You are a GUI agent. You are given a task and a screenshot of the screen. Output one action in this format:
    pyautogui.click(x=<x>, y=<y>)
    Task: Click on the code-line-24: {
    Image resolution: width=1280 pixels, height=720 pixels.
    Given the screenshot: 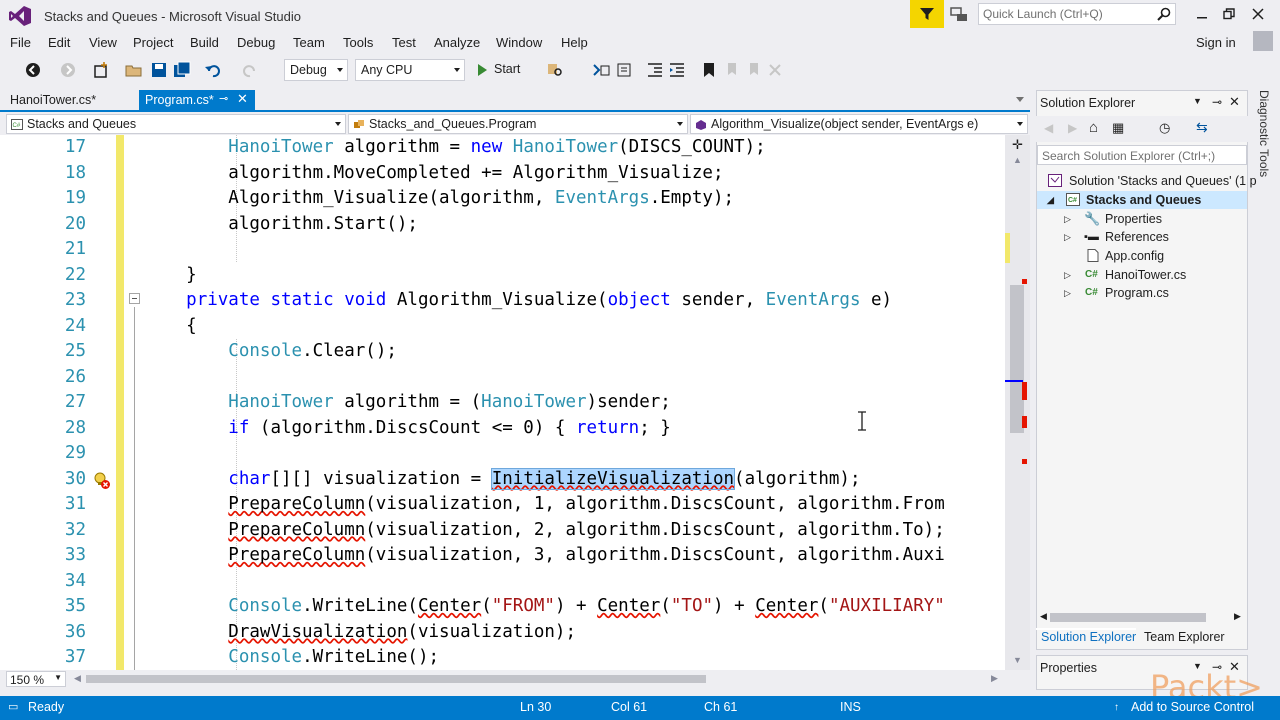 What is the action you would take?
    pyautogui.click(x=170, y=325)
    